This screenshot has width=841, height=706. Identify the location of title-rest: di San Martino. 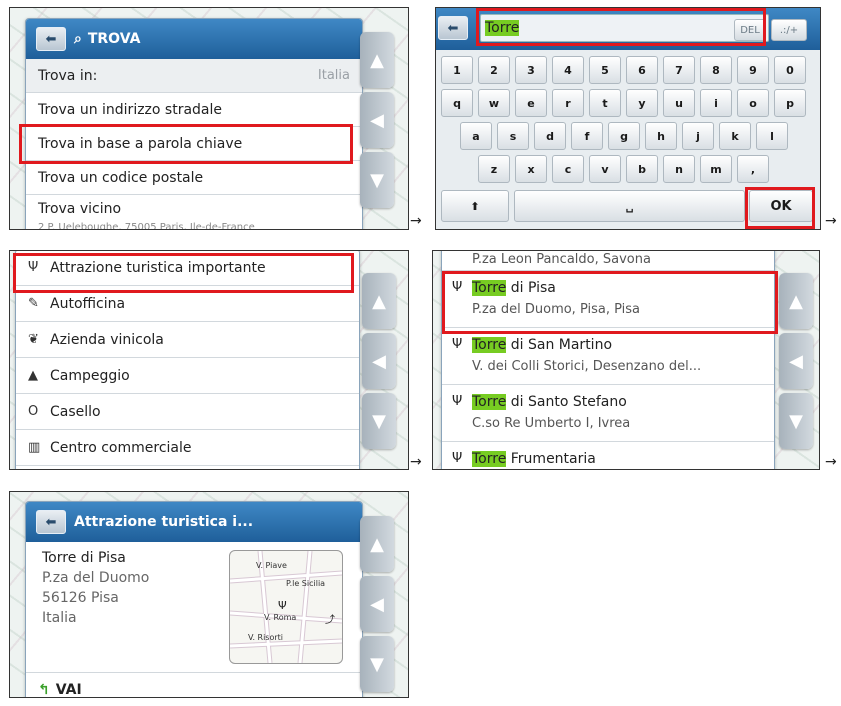
(559, 345).